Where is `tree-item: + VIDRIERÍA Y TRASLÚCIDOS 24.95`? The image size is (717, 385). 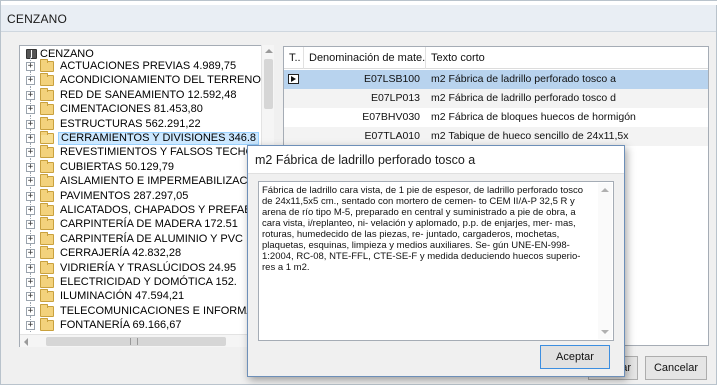
tree-item: + VIDRIERÍA Y TRASLÚCIDOS 24.95 is located at coordinates (146, 266).